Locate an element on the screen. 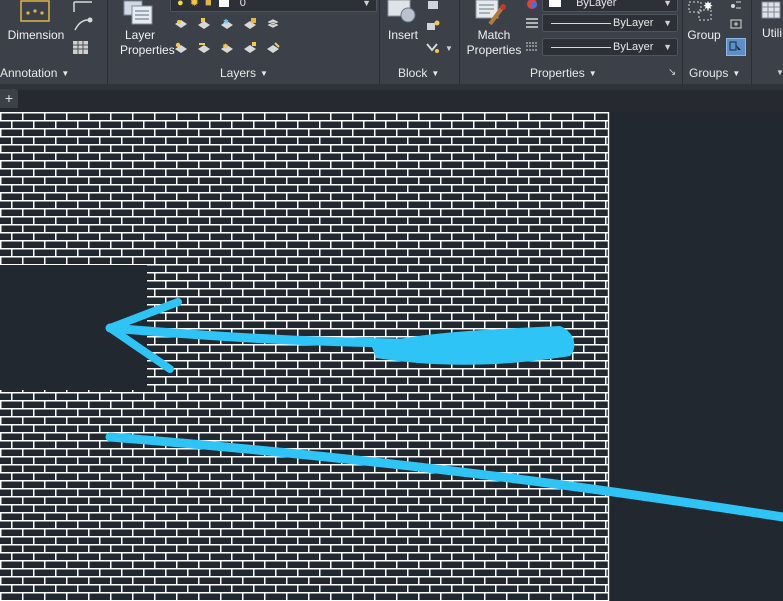  current-layer-name: 0 is located at coordinates (242, 4).